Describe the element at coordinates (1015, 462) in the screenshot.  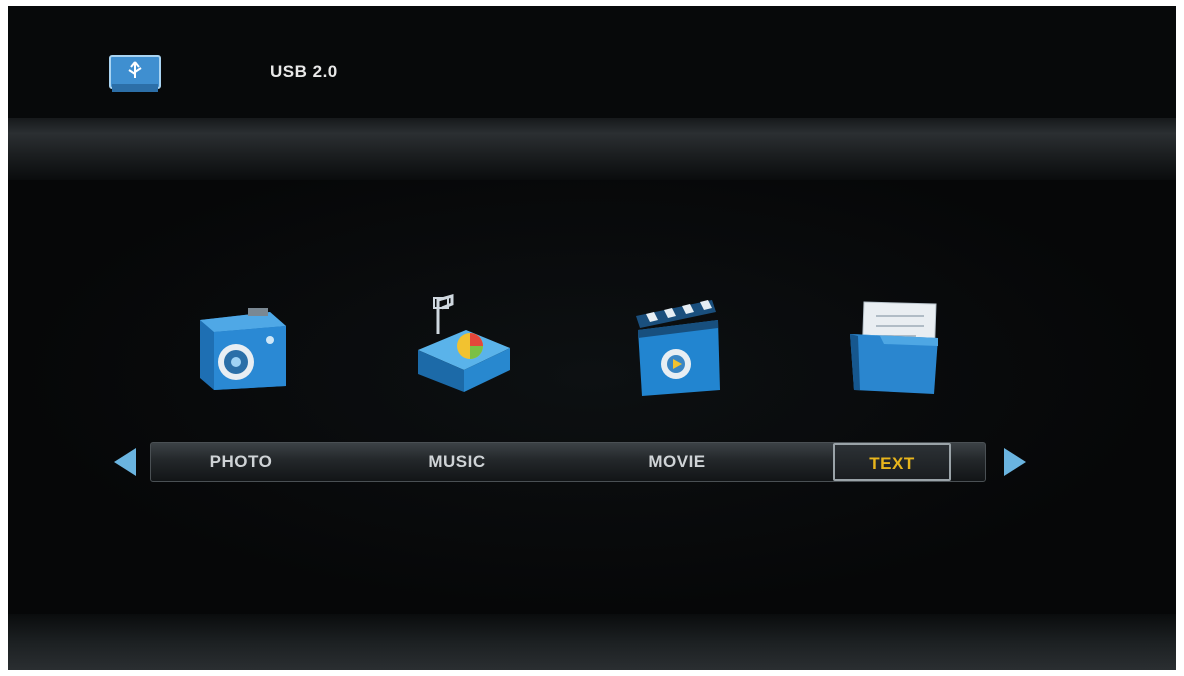
I see `arrow-right-icon` at that location.